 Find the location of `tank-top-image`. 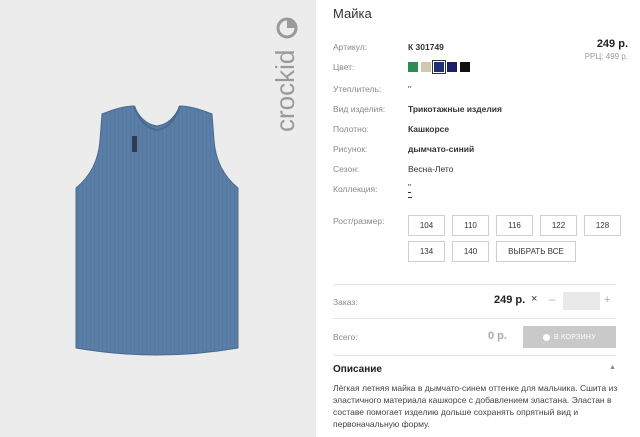

tank-top-image is located at coordinates (157, 230).